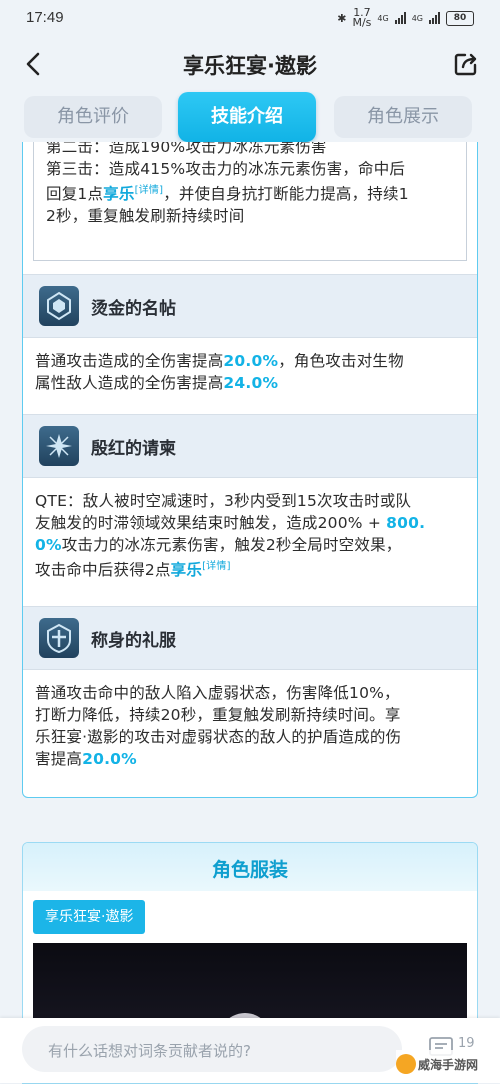 The height and width of the screenshot is (1084, 500). What do you see at coordinates (342, 18) in the screenshot?
I see `bluetooth-icon: ✱` at bounding box center [342, 18].